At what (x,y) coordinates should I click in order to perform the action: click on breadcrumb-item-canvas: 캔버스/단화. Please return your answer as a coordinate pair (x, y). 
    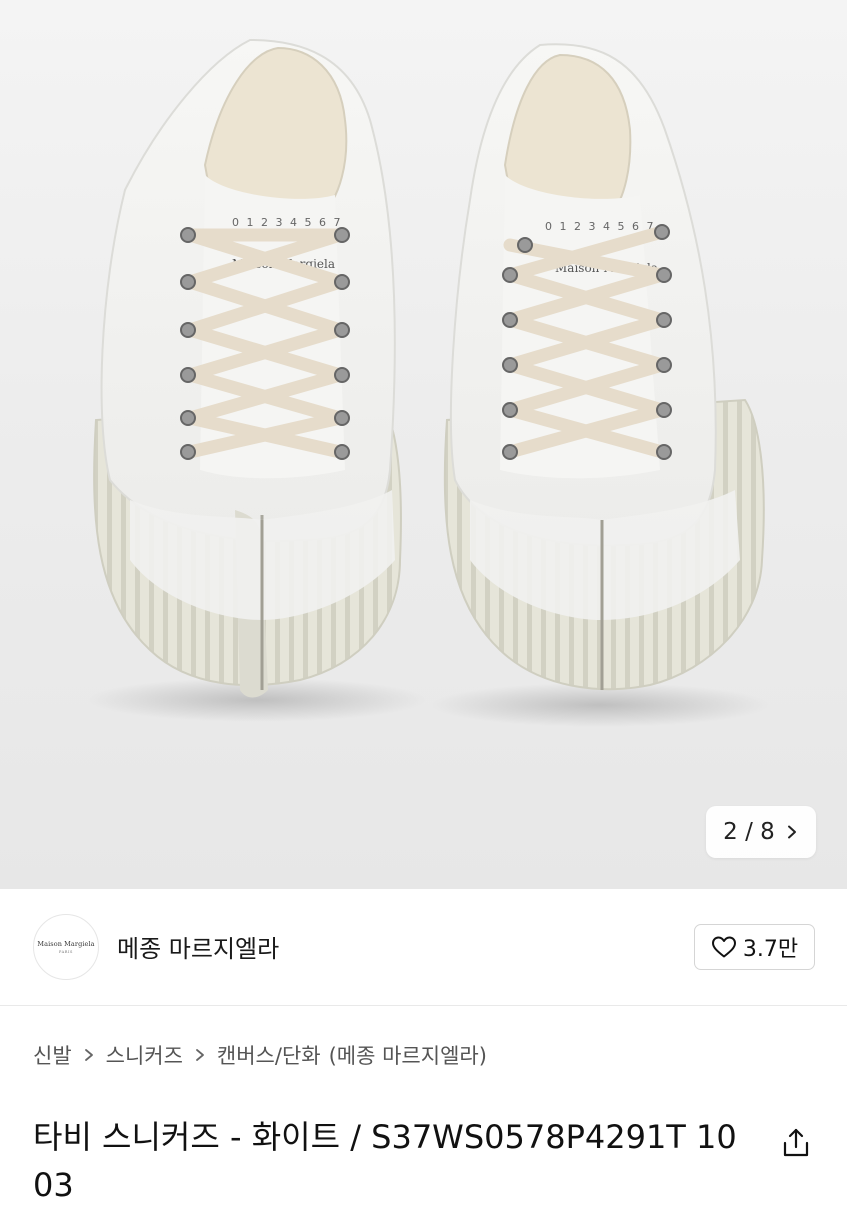
    Looking at the image, I should click on (269, 1055).